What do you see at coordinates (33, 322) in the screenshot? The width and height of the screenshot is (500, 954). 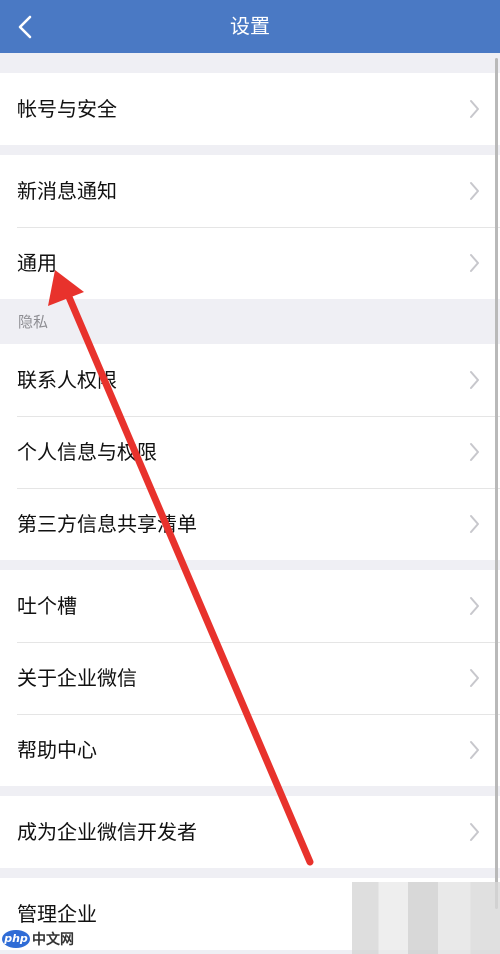 I see `section-header-label: 隐私` at bounding box center [33, 322].